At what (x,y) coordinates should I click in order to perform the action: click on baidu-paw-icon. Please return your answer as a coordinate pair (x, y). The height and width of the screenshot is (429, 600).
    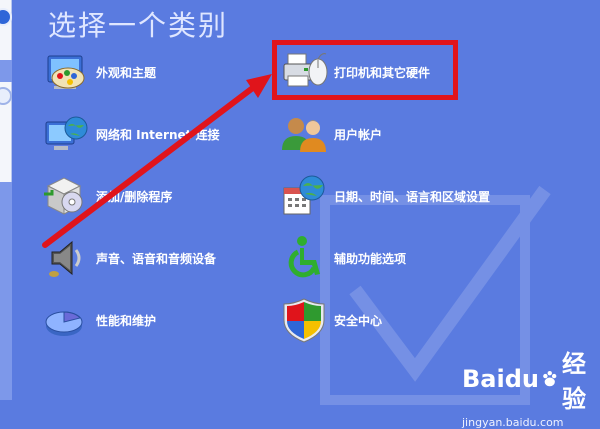
    Looking at the image, I should click on (550, 378).